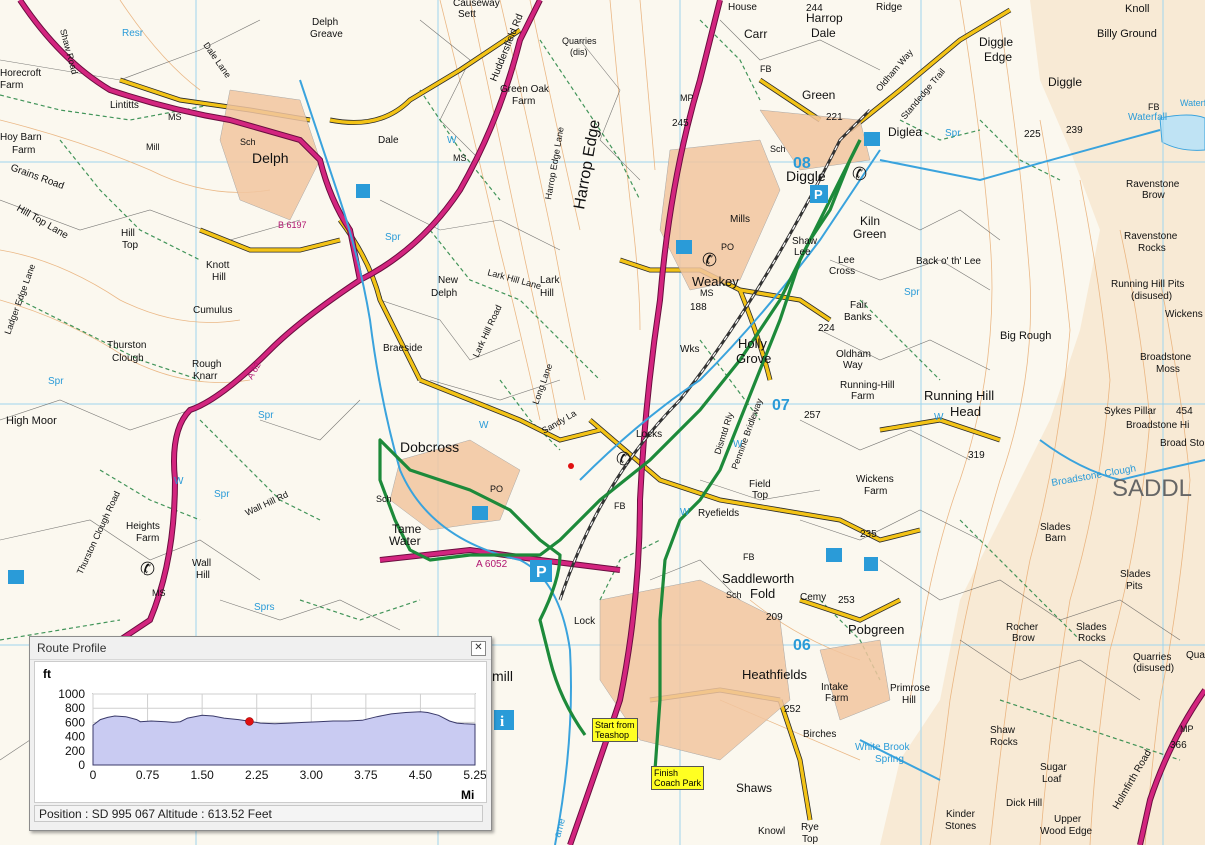 Image resolution: width=1205 pixels, height=845 pixels. I want to click on telephone-icon: ✆, so click(709, 260).